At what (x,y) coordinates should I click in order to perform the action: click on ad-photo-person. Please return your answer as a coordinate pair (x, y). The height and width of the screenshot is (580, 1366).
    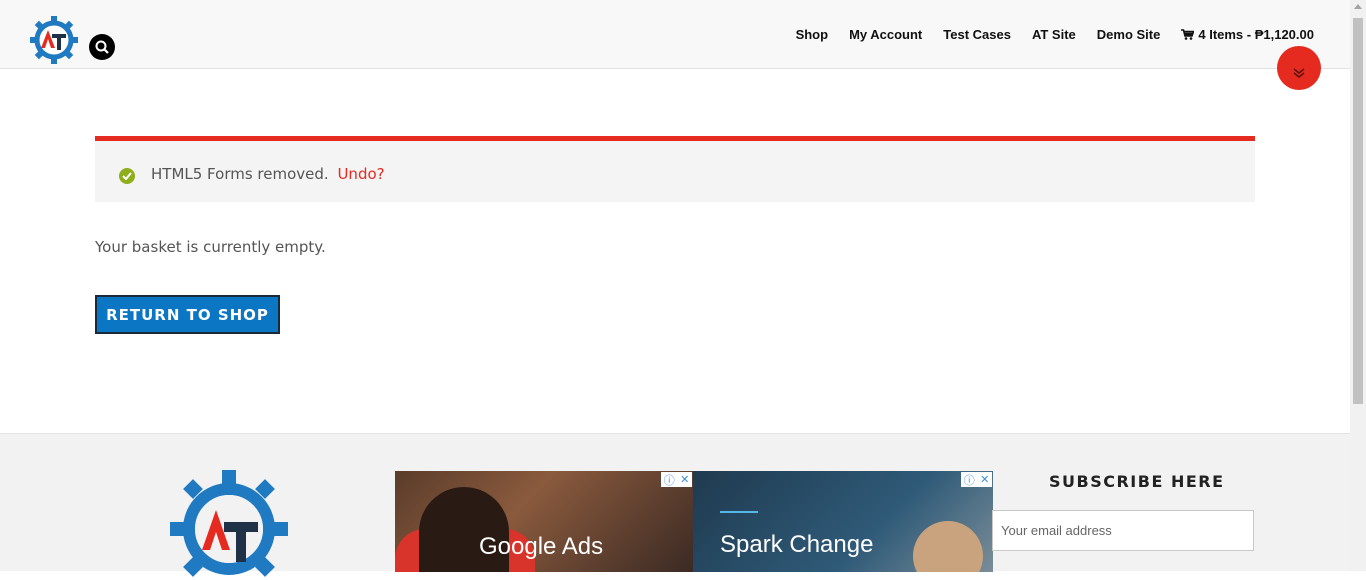
    Looking at the image, I should click on (948, 546).